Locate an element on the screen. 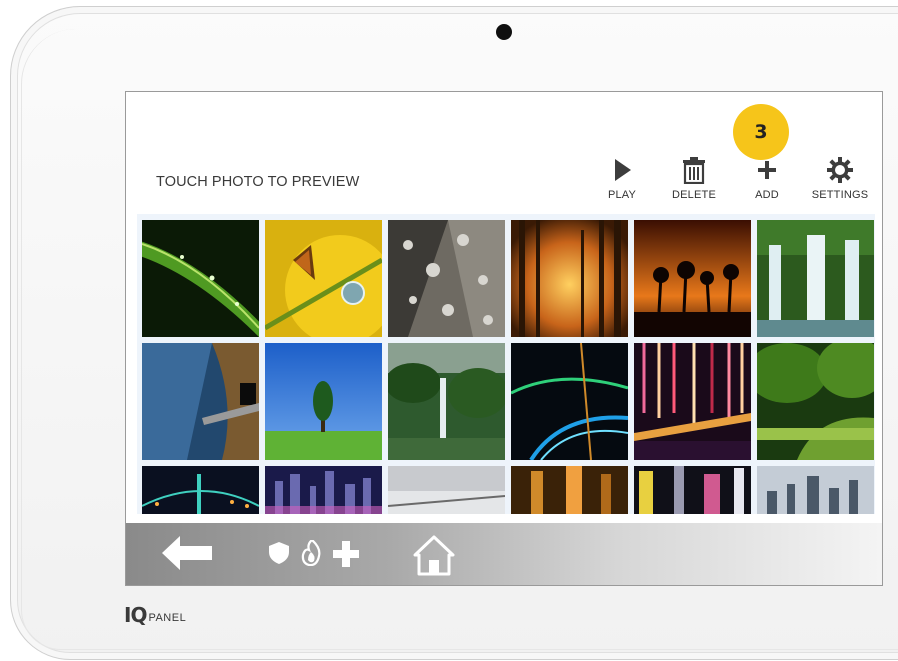 The image size is (898, 661). step-badge: 3 is located at coordinates (761, 132).